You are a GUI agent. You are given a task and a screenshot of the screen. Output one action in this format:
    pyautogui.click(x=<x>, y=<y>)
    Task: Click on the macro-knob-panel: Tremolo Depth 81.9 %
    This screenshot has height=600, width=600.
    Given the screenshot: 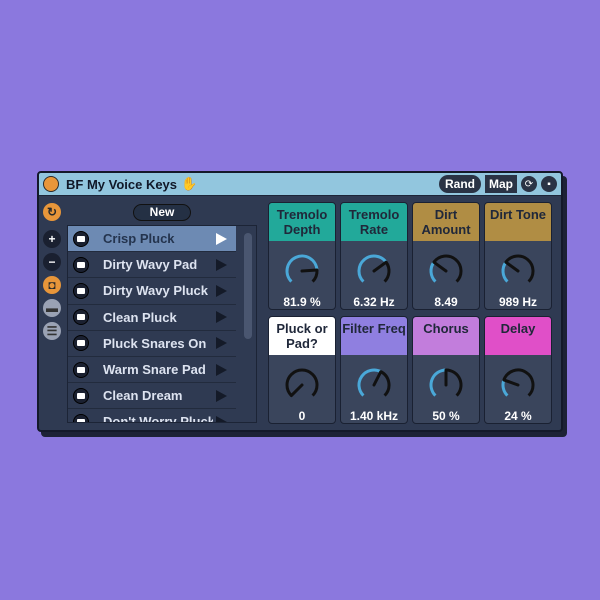 What is the action you would take?
    pyautogui.click(x=302, y=256)
    